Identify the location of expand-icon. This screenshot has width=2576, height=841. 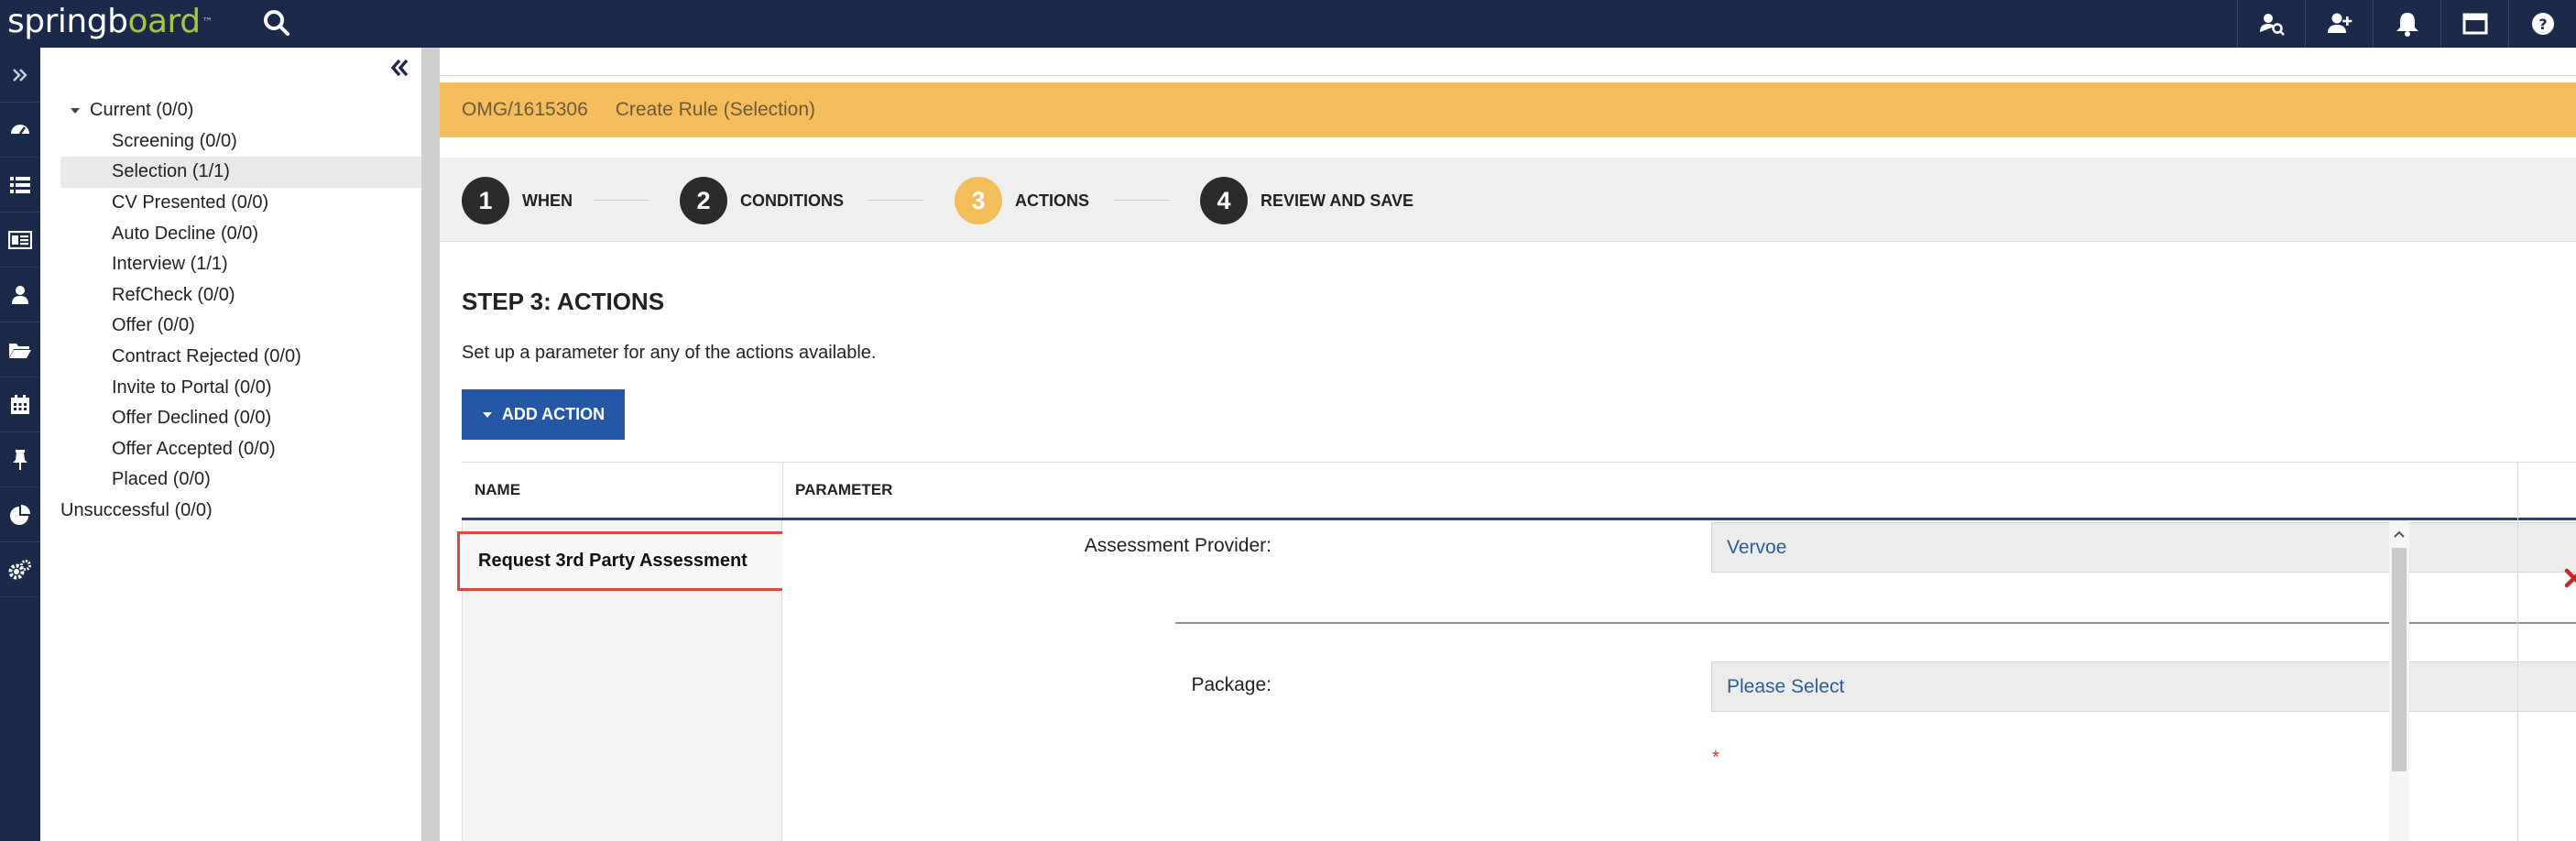
(20, 75).